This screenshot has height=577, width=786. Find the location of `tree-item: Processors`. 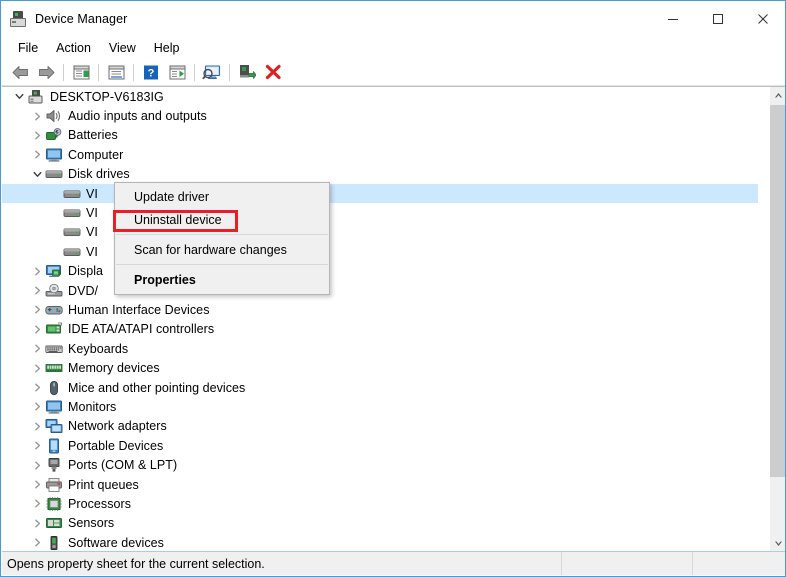

tree-item: Processors is located at coordinates (380, 503).